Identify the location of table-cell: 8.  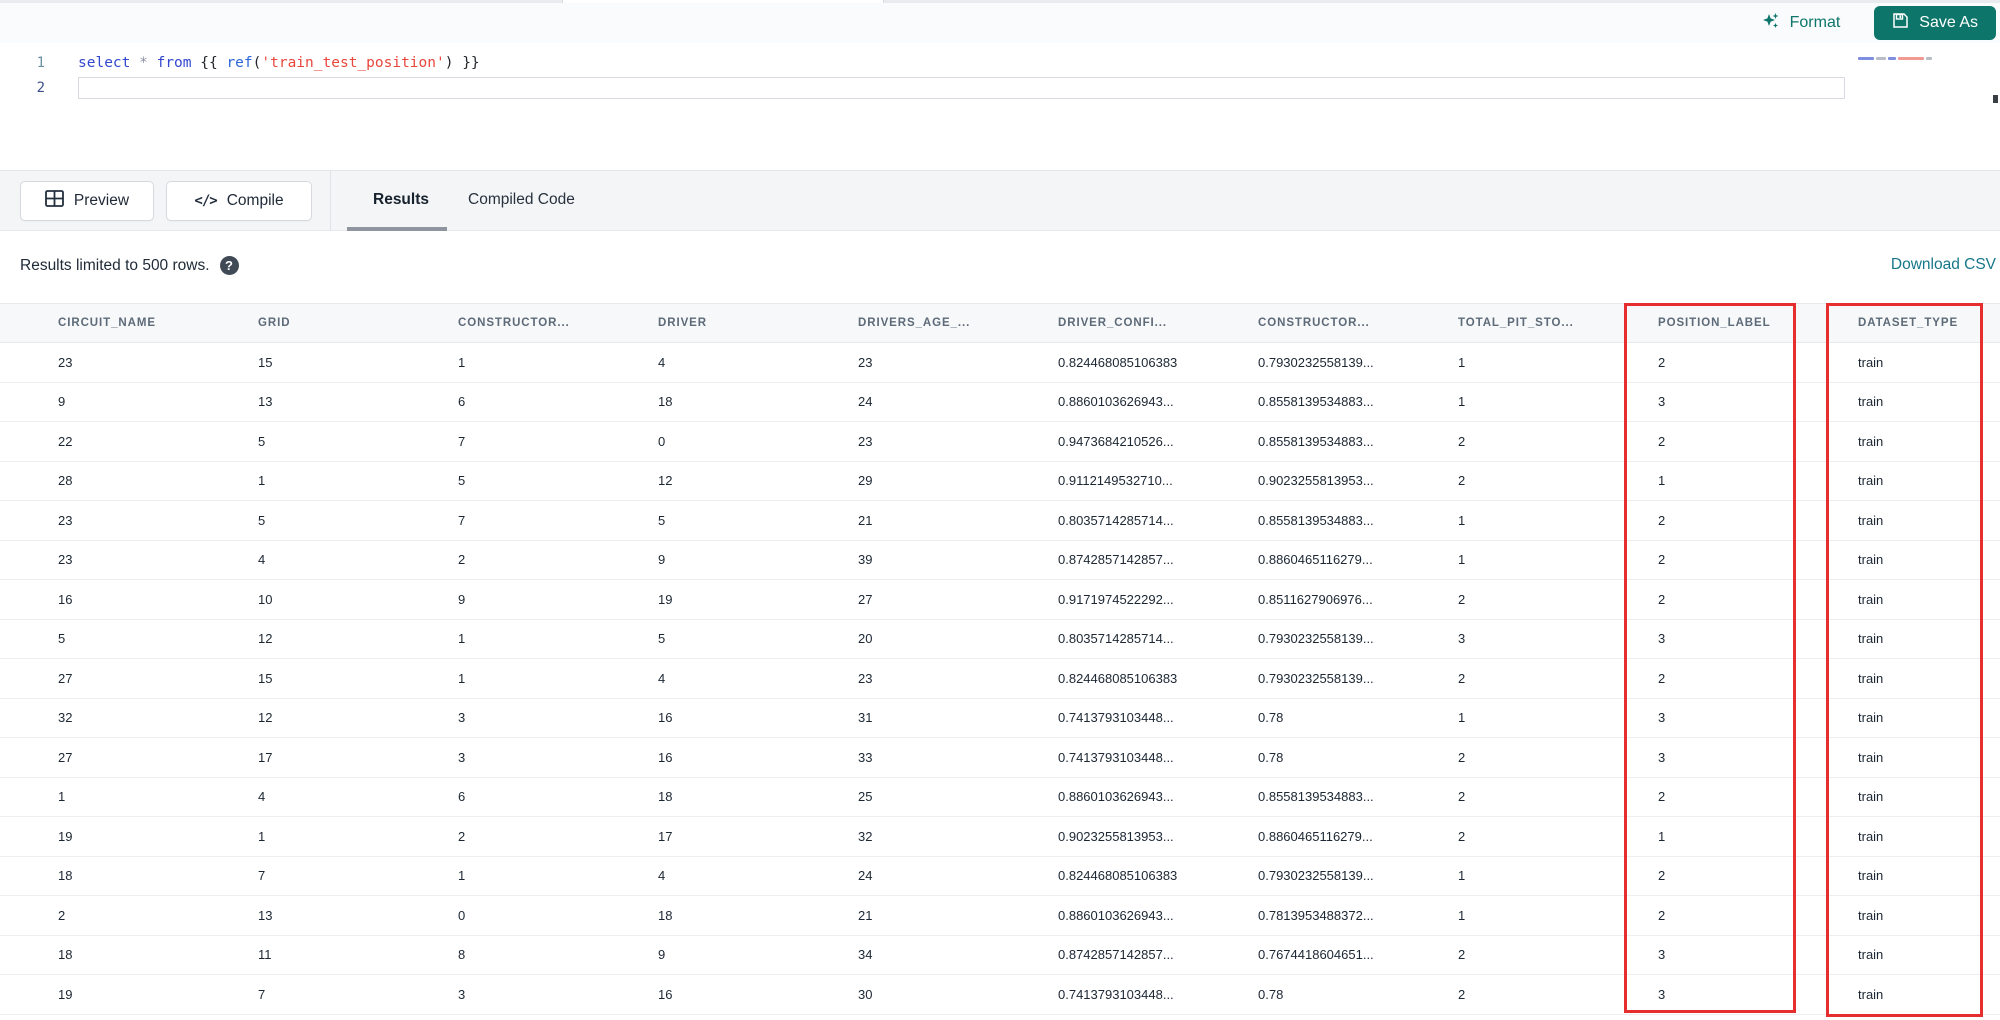
(462, 955).